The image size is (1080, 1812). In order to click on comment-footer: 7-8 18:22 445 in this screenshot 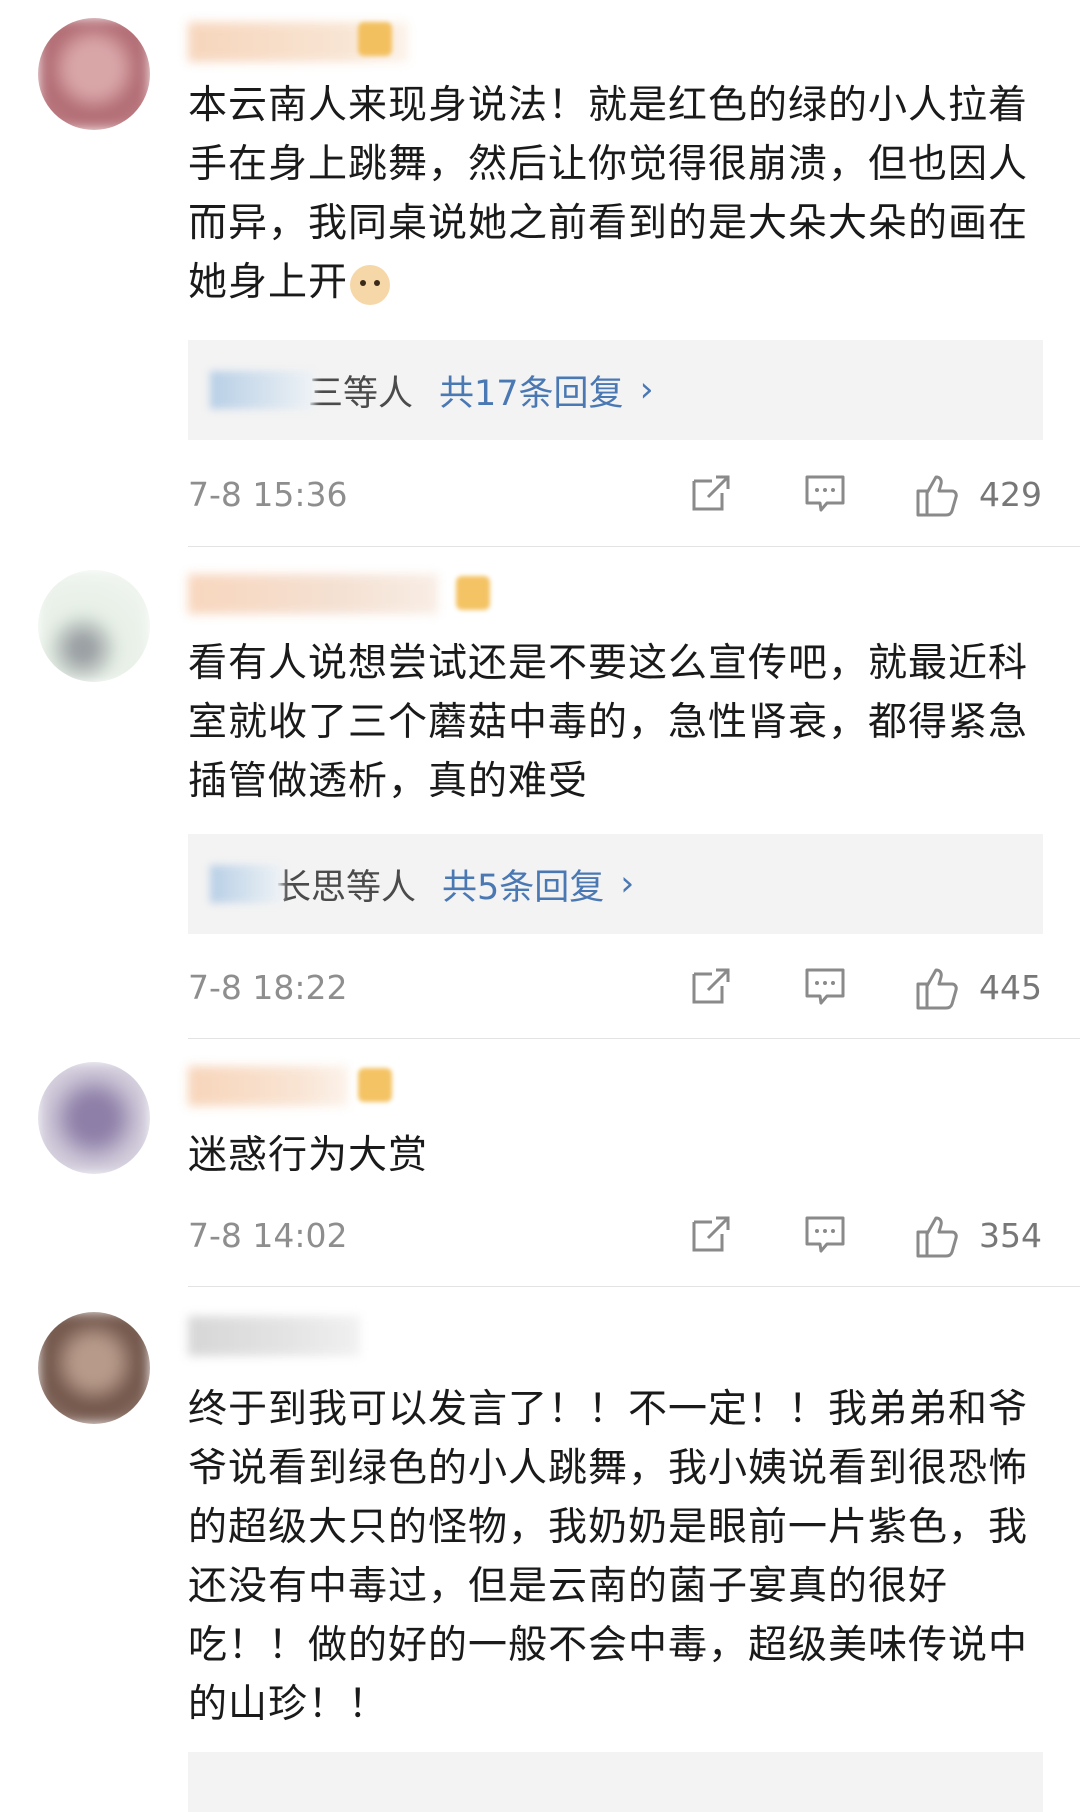, I will do `click(540, 988)`.